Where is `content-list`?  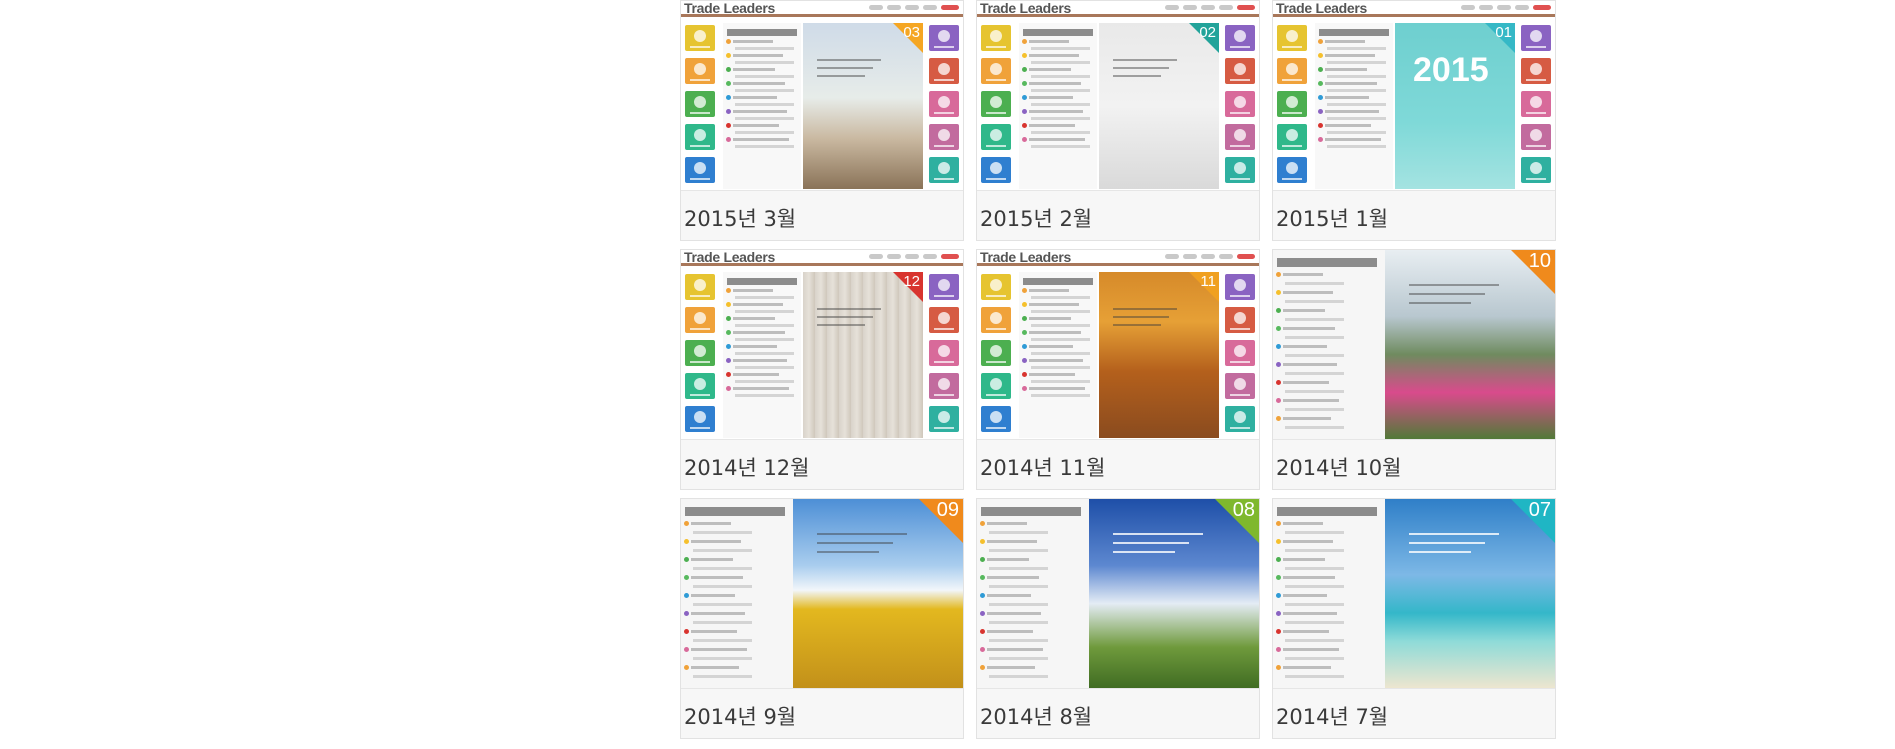 content-list is located at coordinates (1329, 344).